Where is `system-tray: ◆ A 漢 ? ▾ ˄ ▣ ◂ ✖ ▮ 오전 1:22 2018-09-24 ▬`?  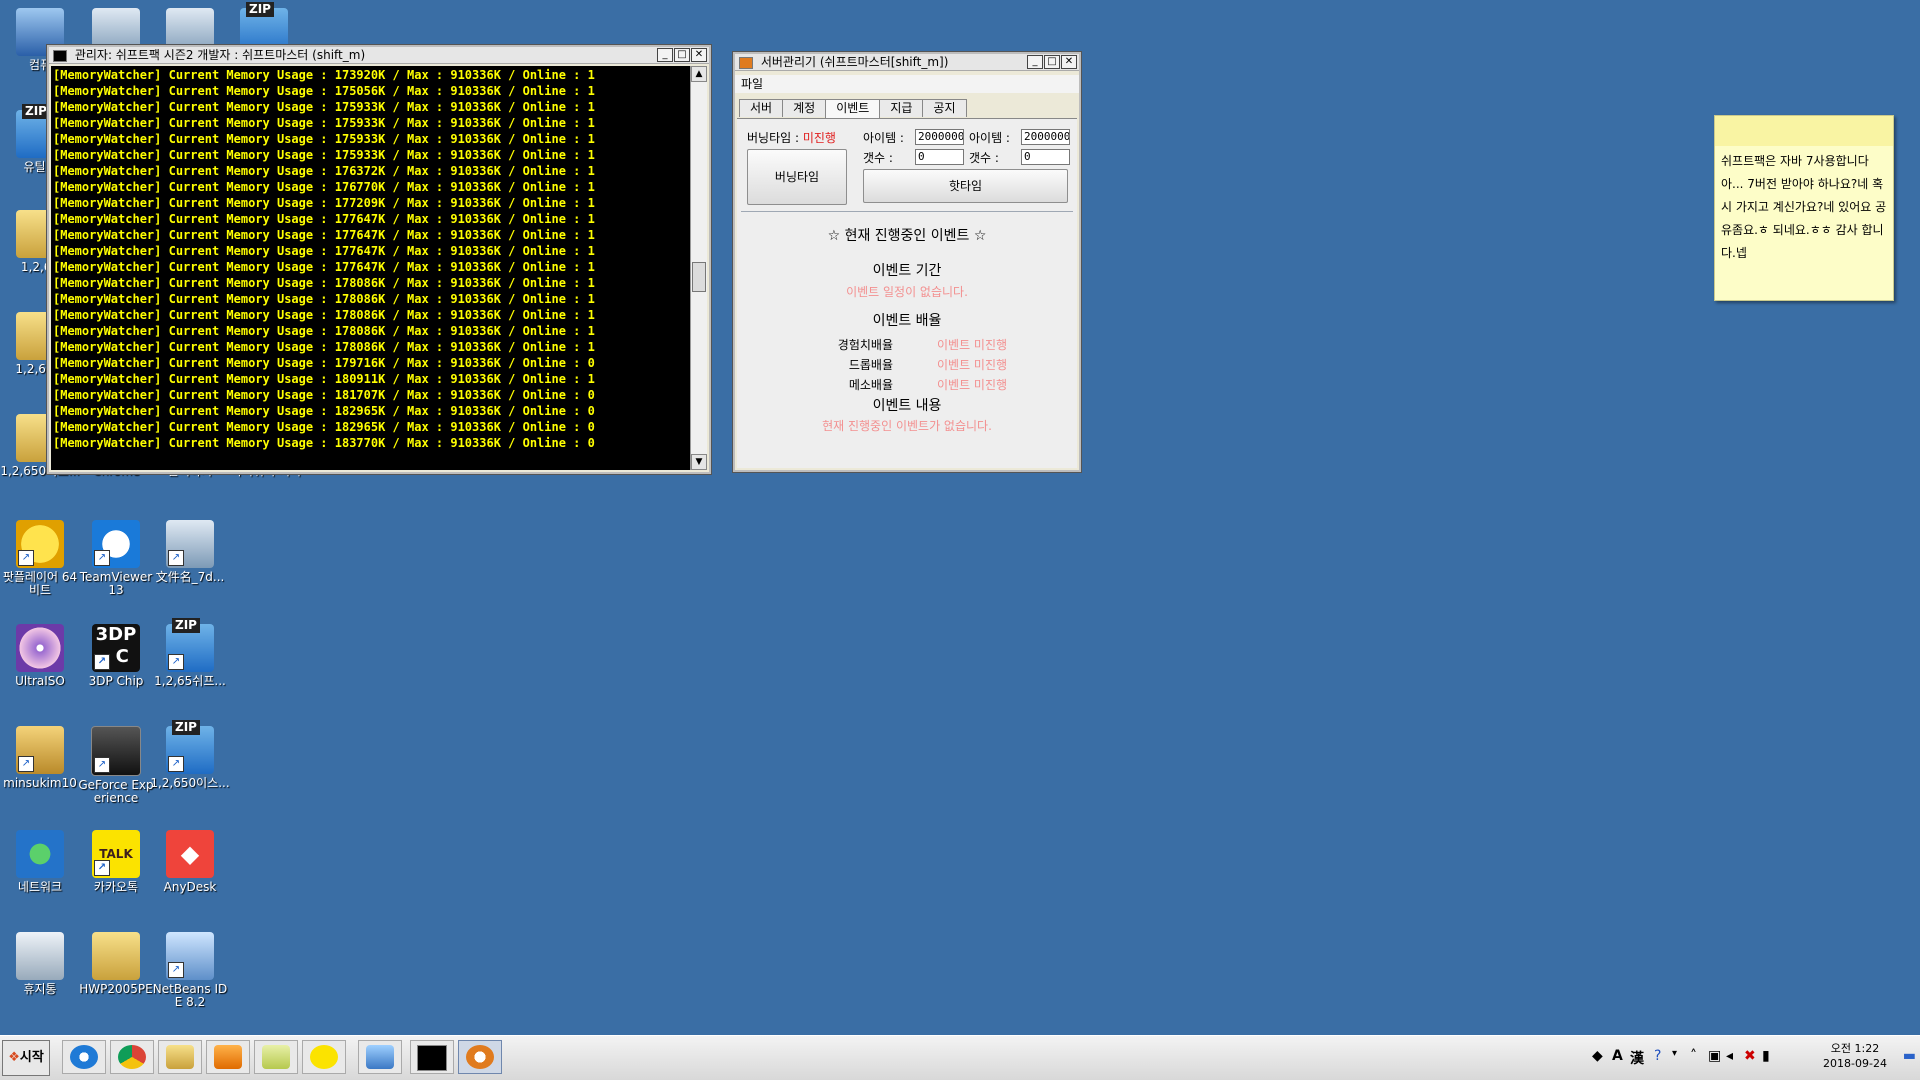
system-tray: ◆ A 漢 ? ▾ ˄ ▣ ◂ ✖ ▮ 오전 1:22 2018-09-24 ▬ is located at coordinates (1755, 1058).